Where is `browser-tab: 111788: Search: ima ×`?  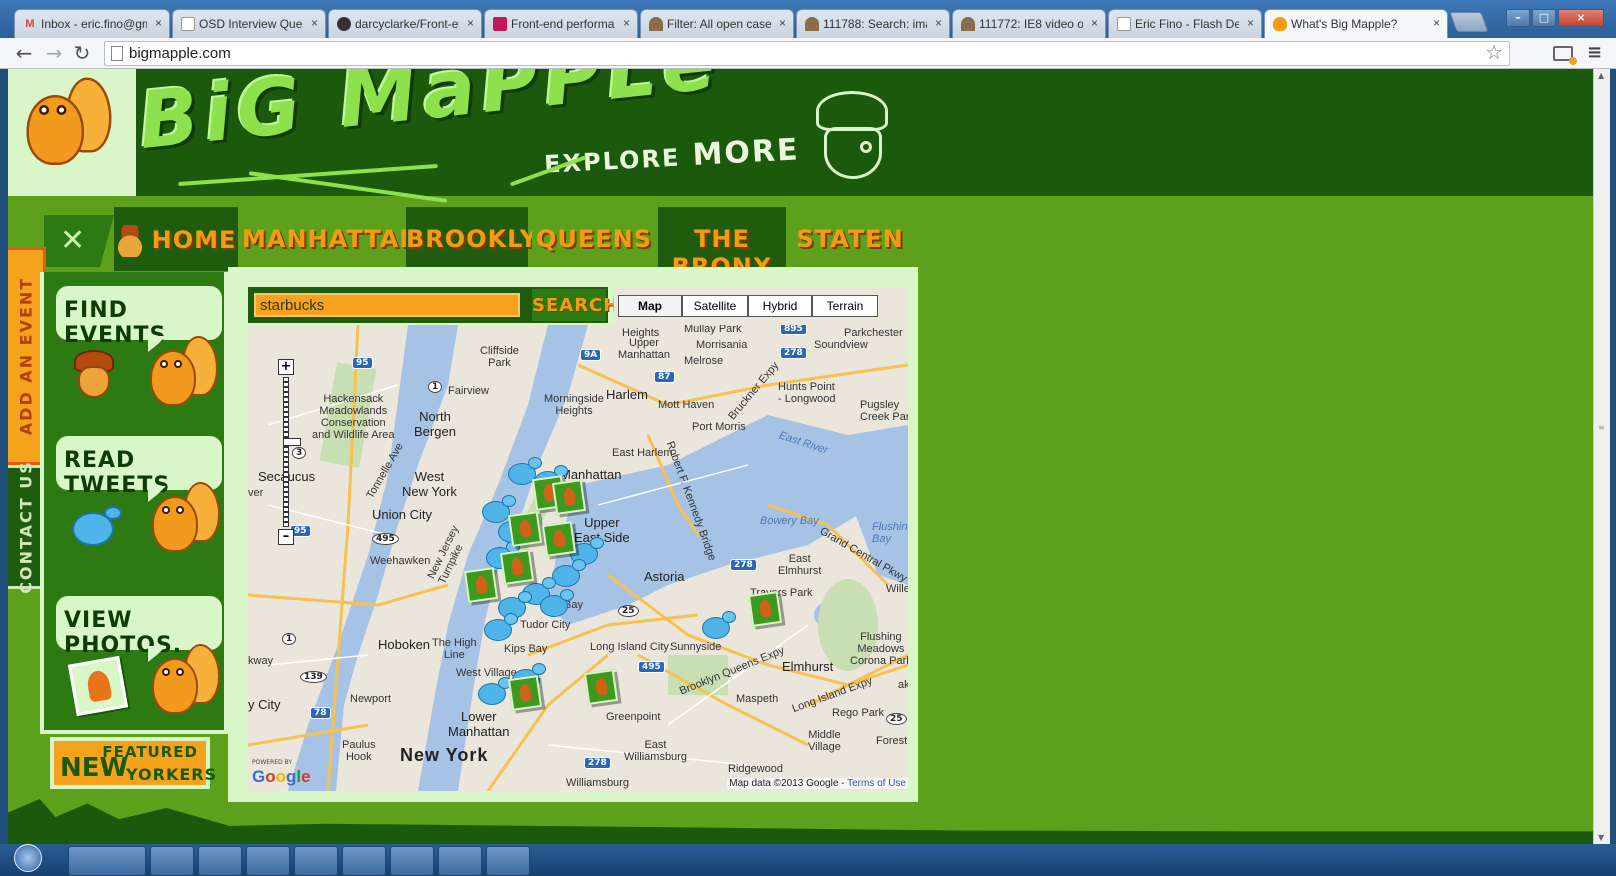 browser-tab: 111788: Search: ima × is located at coordinates (873, 23).